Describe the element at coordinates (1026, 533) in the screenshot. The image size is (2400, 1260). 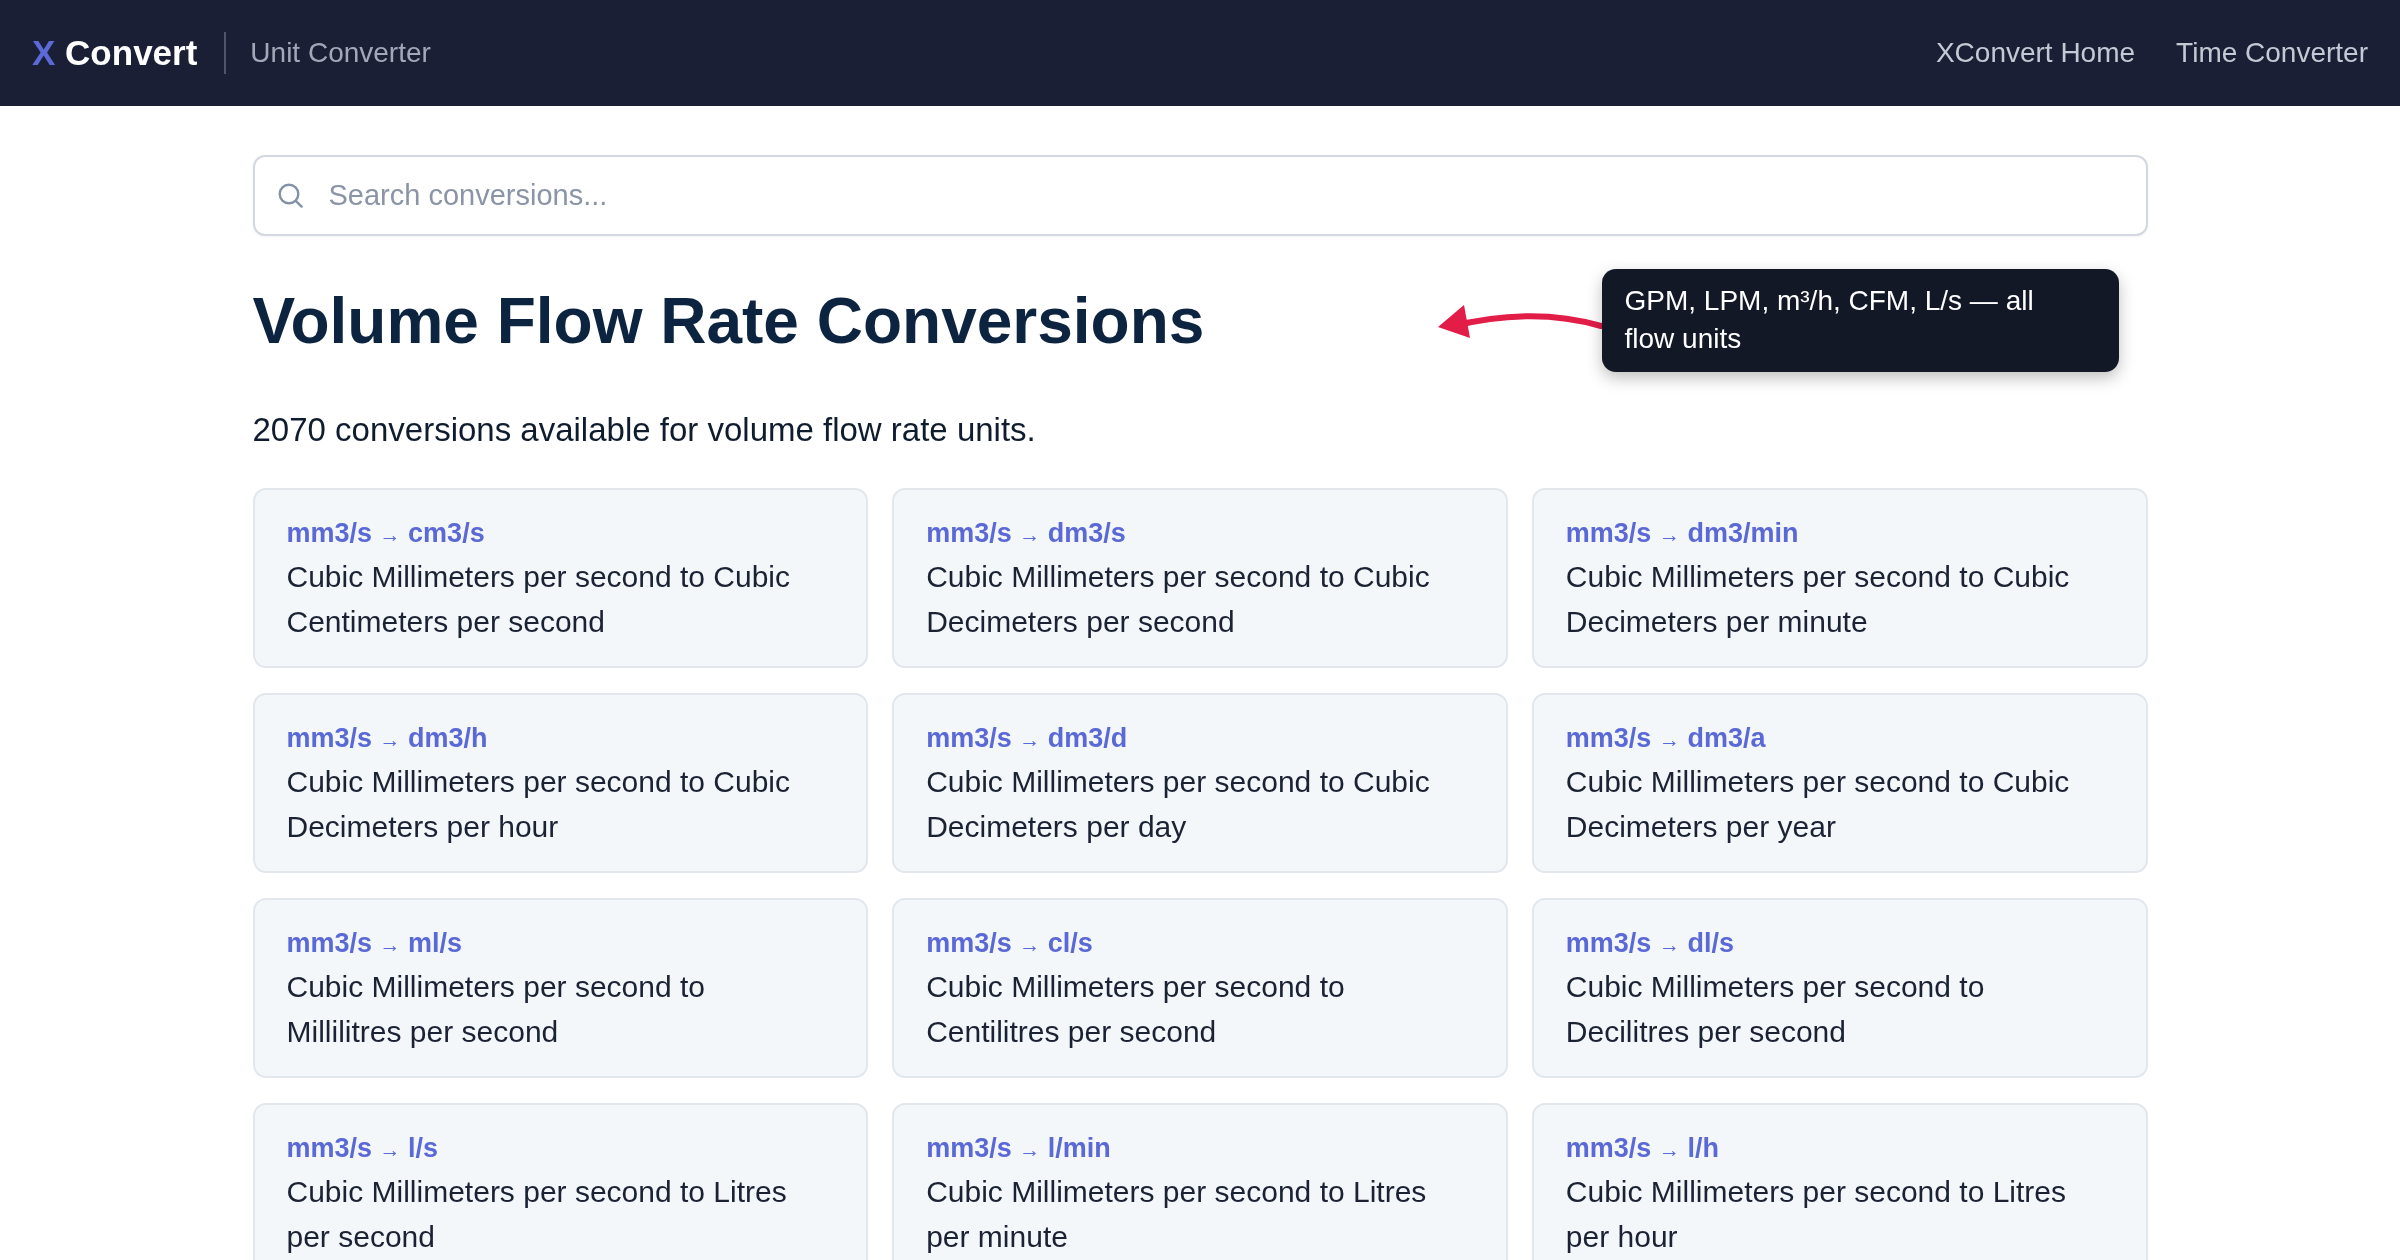
I see `conversion-code: mm3/s → dm3/s` at that location.